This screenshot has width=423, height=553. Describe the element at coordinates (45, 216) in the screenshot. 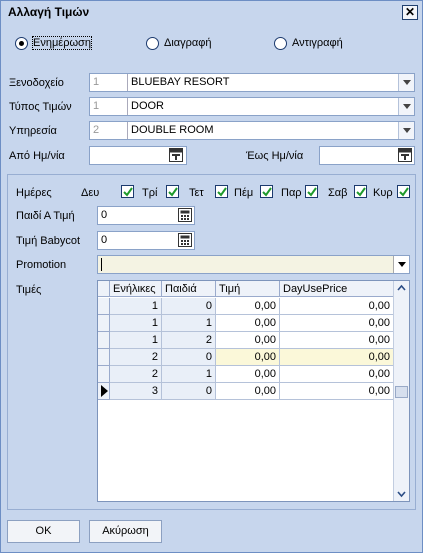

I see `child-a-price-label: Παιδί Α Τιμή` at that location.